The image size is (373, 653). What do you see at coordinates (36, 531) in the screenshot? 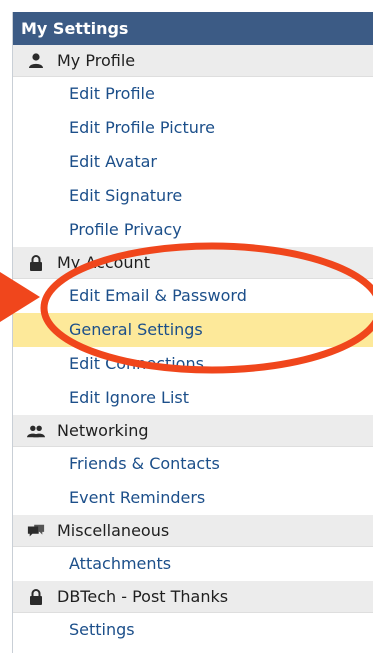
I see `chat-icon` at bounding box center [36, 531].